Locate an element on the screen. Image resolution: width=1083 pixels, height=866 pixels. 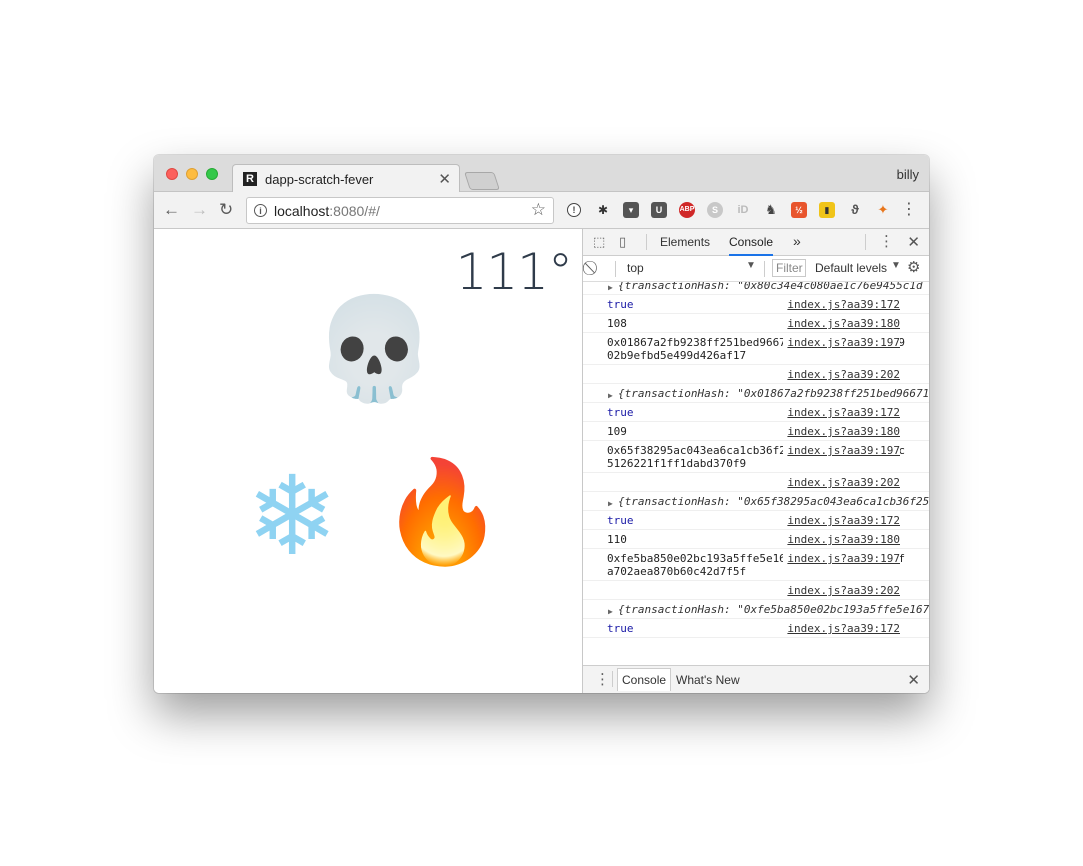
console-row: 108 index.js?aa39:180 is located at coordinates (756, 323).